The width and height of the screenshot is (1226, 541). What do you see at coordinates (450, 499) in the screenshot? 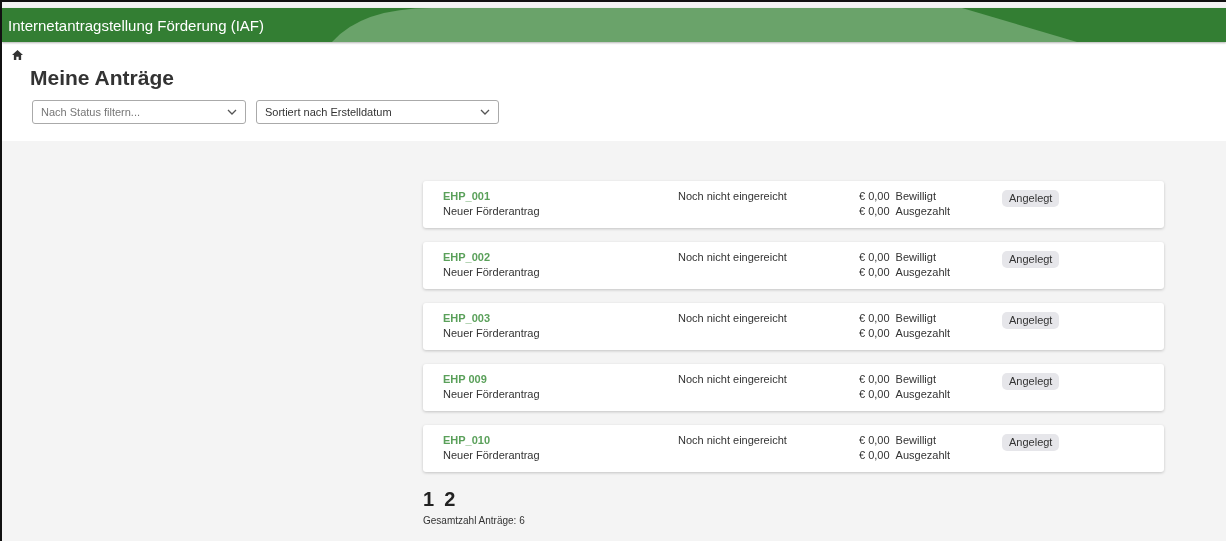
I see `page-link: 2` at bounding box center [450, 499].